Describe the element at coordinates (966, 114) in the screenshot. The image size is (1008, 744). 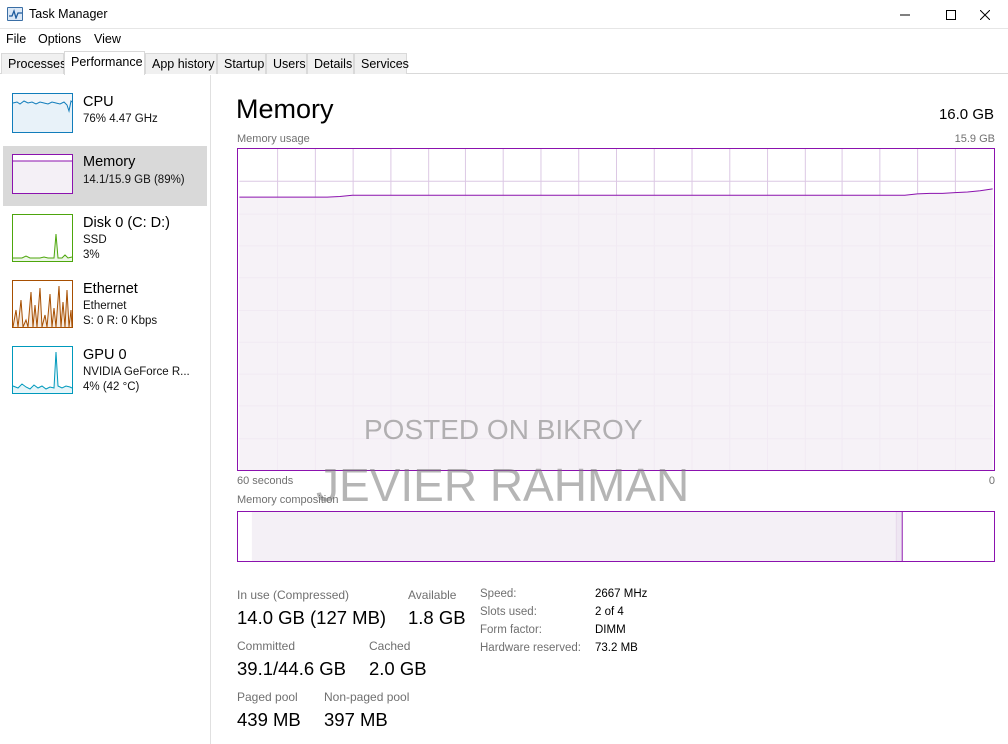
I see `memory-total: 16.0 GB` at that location.